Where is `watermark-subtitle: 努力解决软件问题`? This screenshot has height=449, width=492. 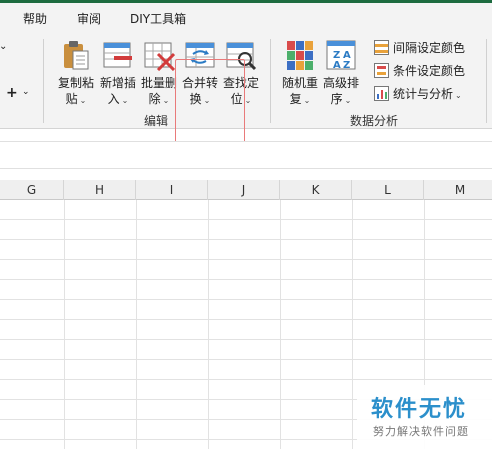
watermark-subtitle: 努力解决软件问题 is located at coordinates (421, 431).